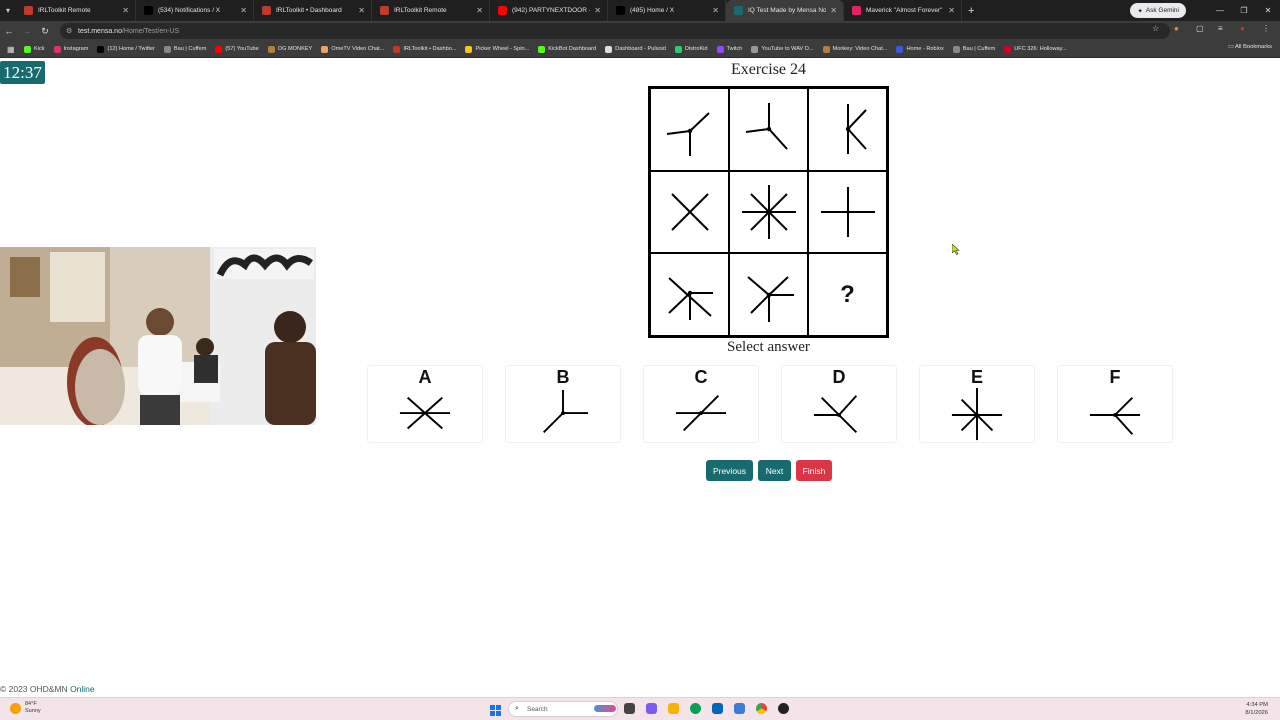 The width and height of the screenshot is (1280, 720). I want to click on bookmark-item: KickBot Dashboard, so click(567, 49).